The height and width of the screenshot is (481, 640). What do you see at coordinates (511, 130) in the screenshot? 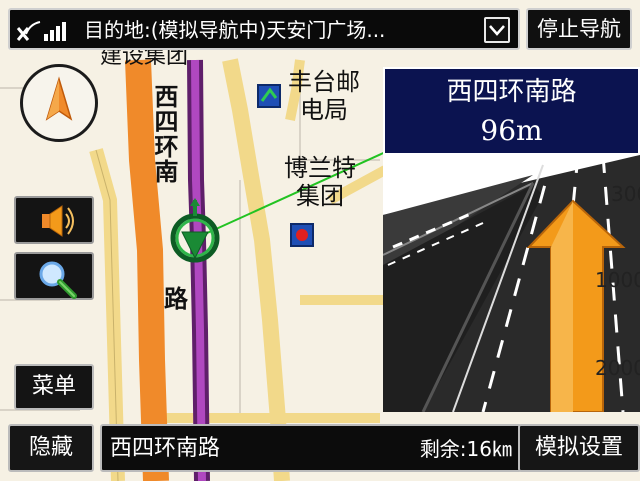
I see `next-turn-distance: 96m` at bounding box center [511, 130].